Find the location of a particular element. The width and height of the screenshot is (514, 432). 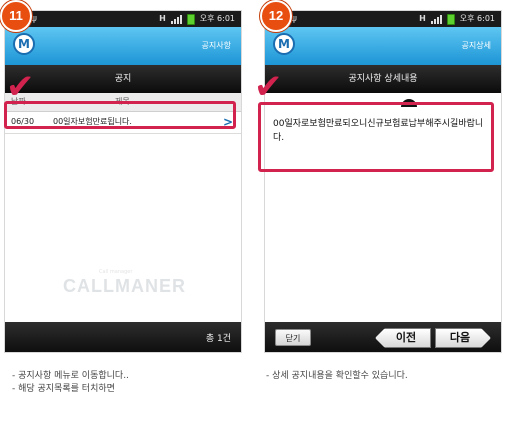

step-badge-11: 11 is located at coordinates (16, 16).